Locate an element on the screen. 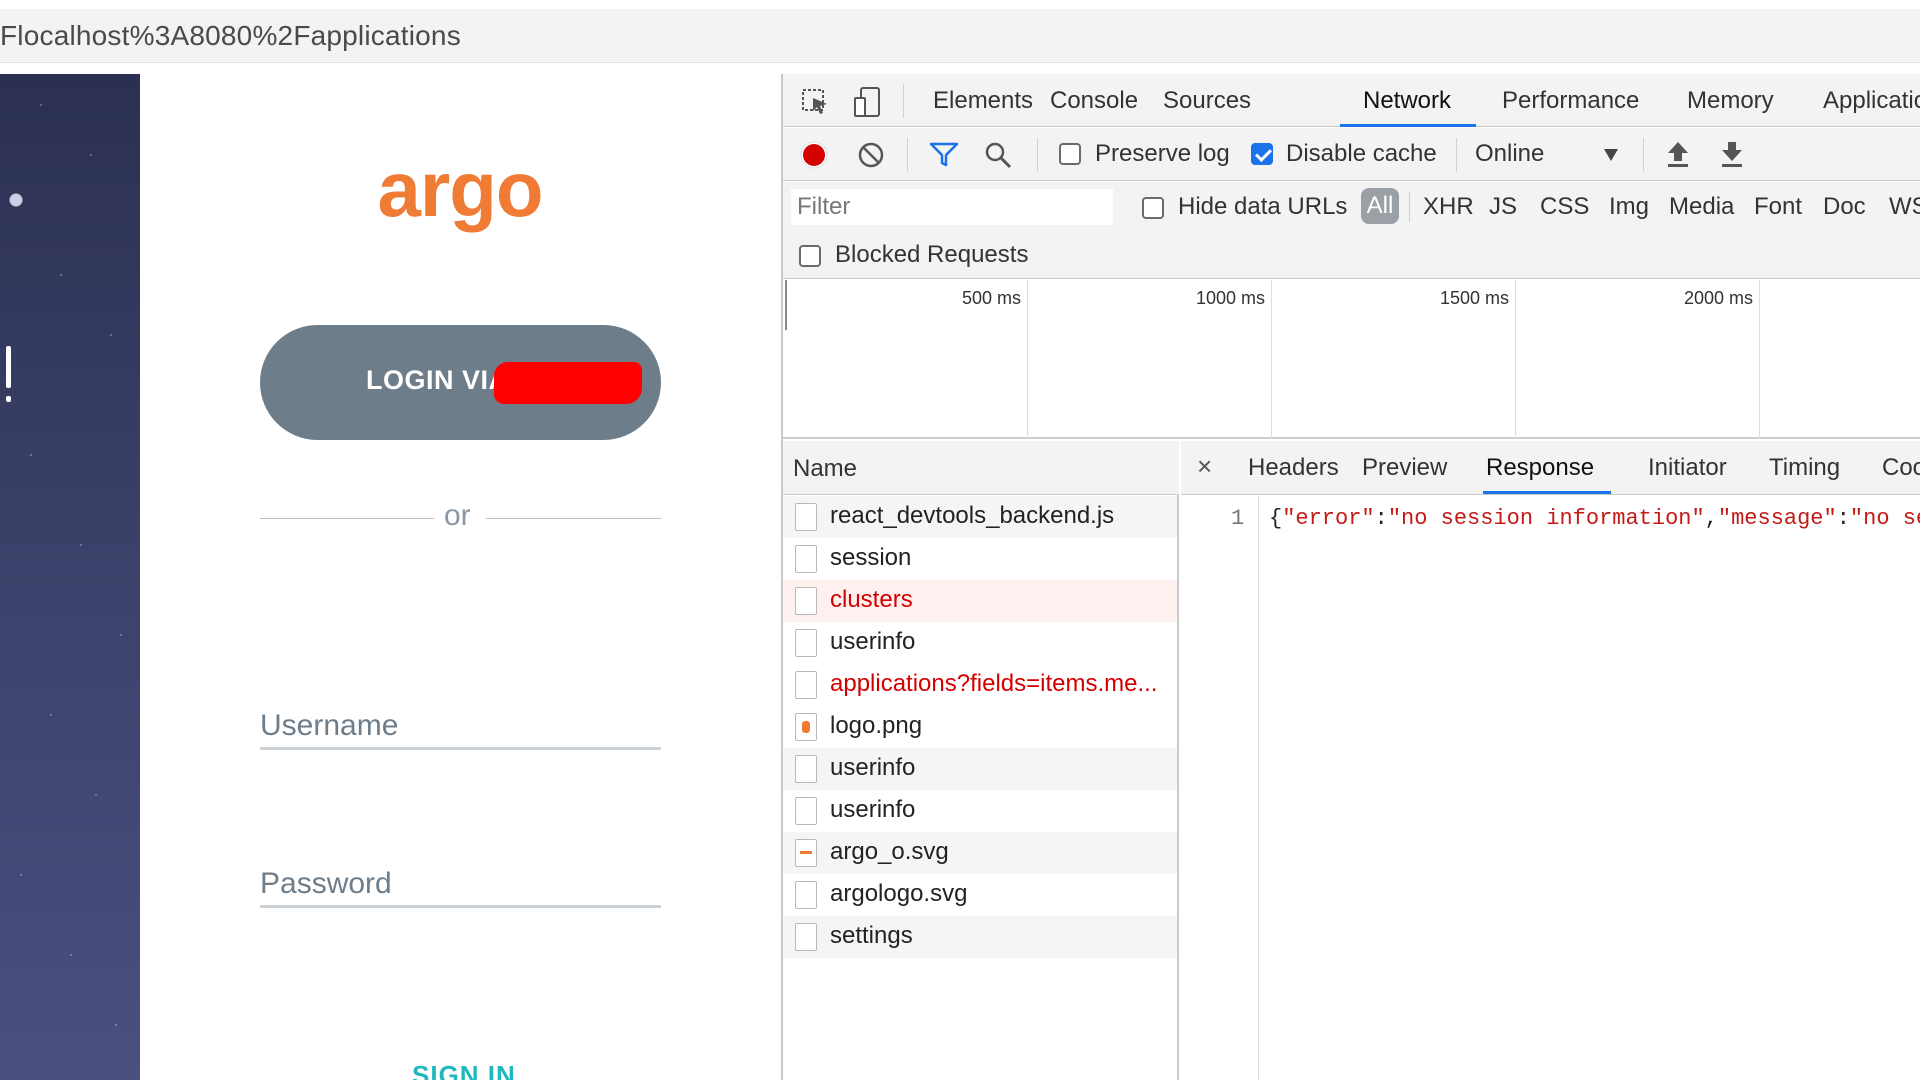 The width and height of the screenshot is (1920, 1080). dropdown-arrow-icon is located at coordinates (1611, 155).